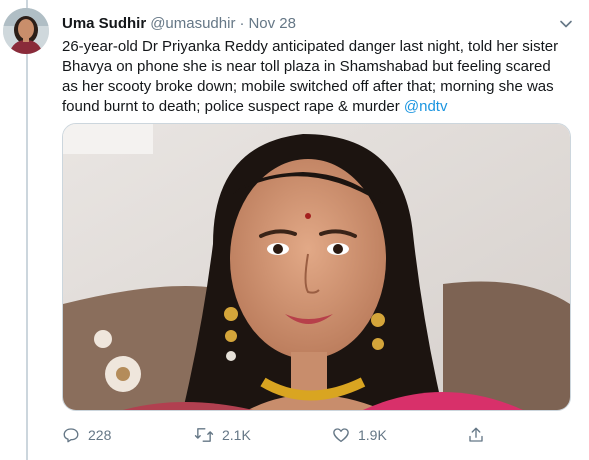 The width and height of the screenshot is (589, 460). Describe the element at coordinates (272, 23) in the screenshot. I see `tweet-time: Nov 28` at that location.